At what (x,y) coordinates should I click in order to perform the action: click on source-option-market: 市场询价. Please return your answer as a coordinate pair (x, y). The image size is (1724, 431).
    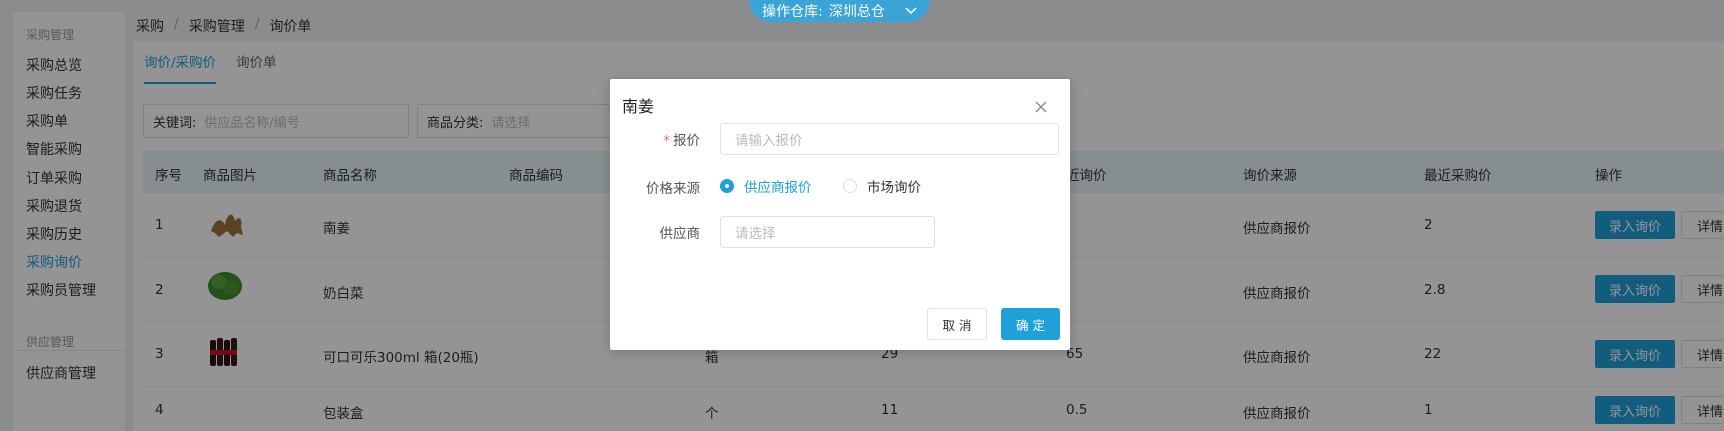
    Looking at the image, I should click on (894, 188).